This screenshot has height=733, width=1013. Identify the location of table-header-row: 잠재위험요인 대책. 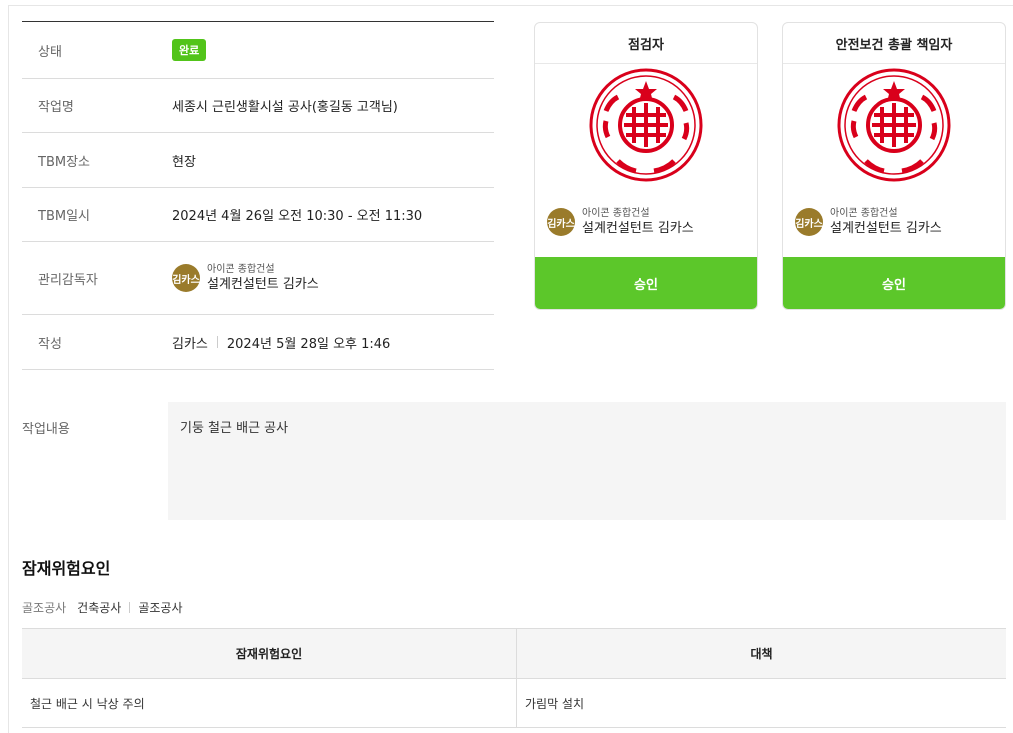
(514, 653).